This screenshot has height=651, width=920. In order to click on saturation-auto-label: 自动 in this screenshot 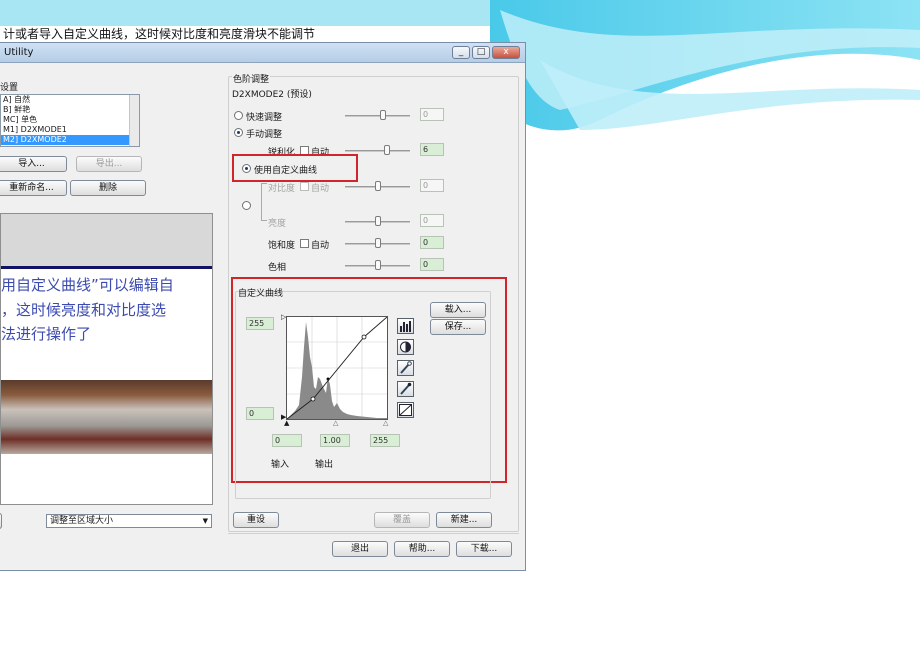, I will do `click(320, 246)`.